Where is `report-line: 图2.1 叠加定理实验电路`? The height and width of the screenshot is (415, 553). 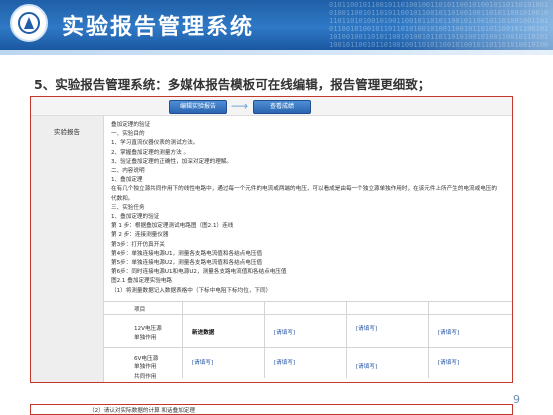
report-line: 图2.1 叠加定理实验电路 is located at coordinates (142, 281).